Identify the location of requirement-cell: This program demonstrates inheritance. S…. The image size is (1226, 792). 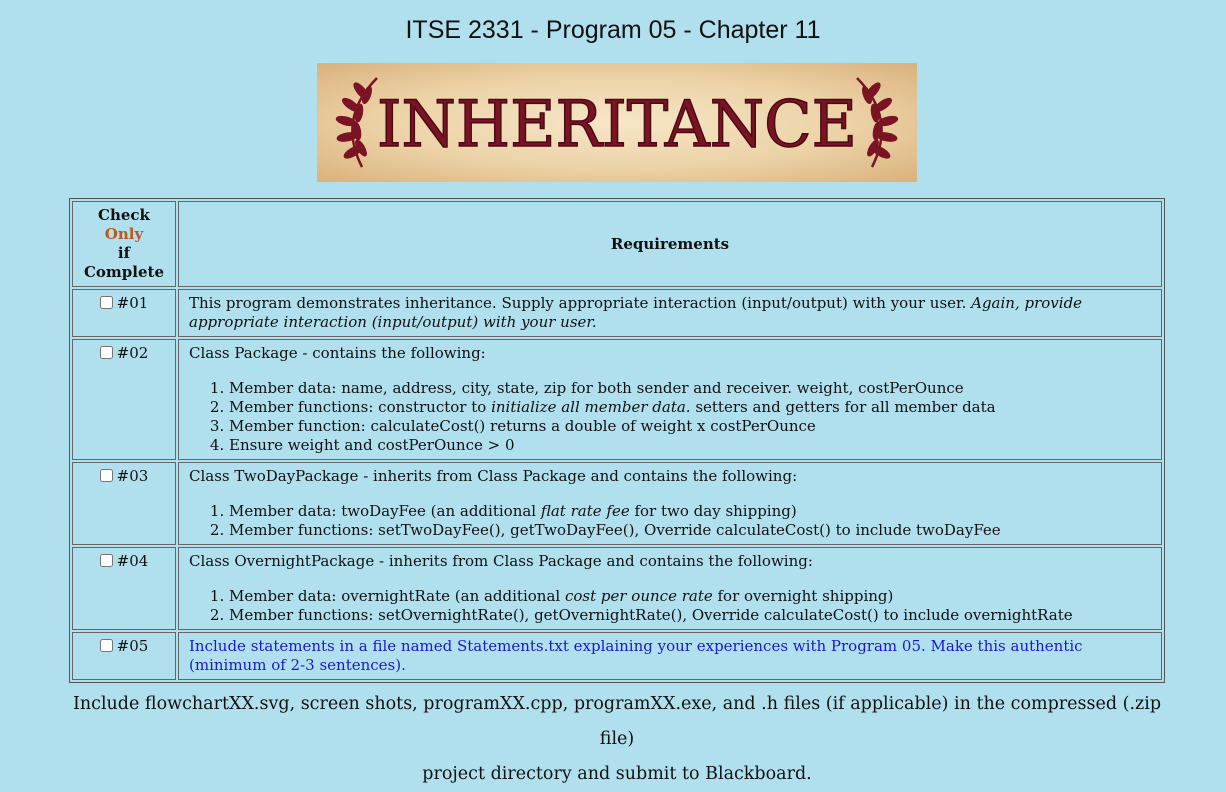
(670, 313).